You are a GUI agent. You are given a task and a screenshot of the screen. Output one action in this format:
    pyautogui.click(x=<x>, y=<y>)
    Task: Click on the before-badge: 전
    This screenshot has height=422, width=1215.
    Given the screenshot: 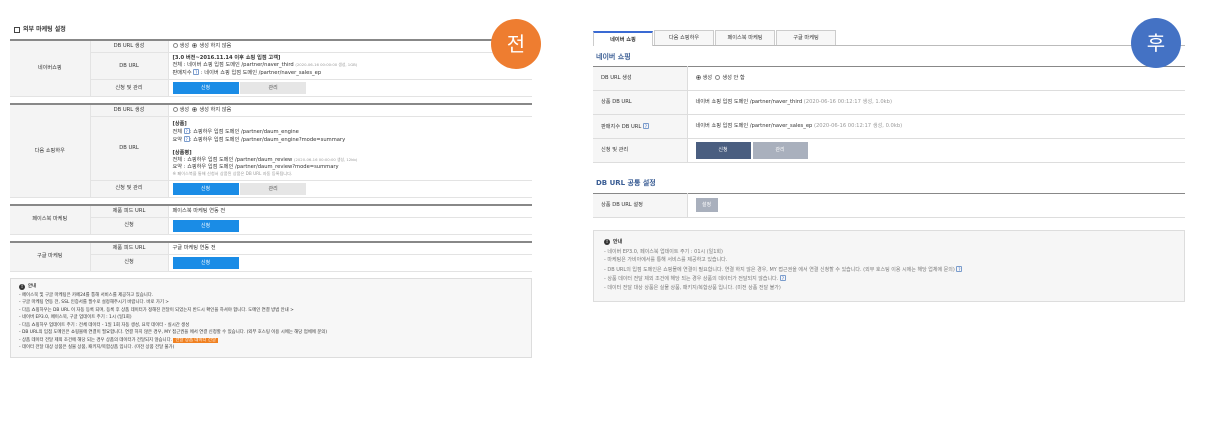 What is the action you would take?
    pyautogui.click(x=516, y=44)
    